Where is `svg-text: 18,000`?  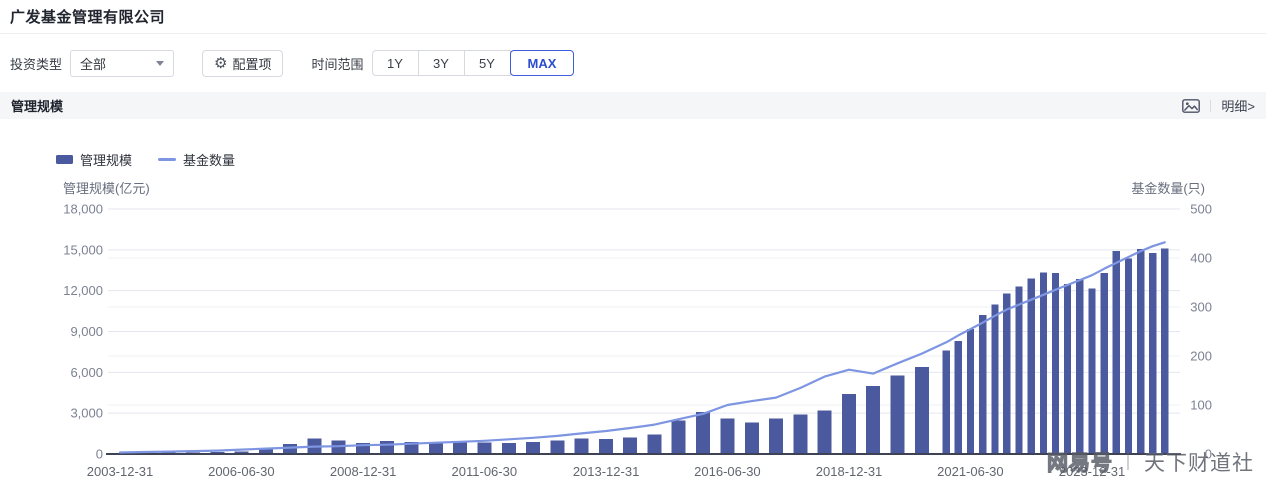
svg-text: 18,000 is located at coordinates (83, 209).